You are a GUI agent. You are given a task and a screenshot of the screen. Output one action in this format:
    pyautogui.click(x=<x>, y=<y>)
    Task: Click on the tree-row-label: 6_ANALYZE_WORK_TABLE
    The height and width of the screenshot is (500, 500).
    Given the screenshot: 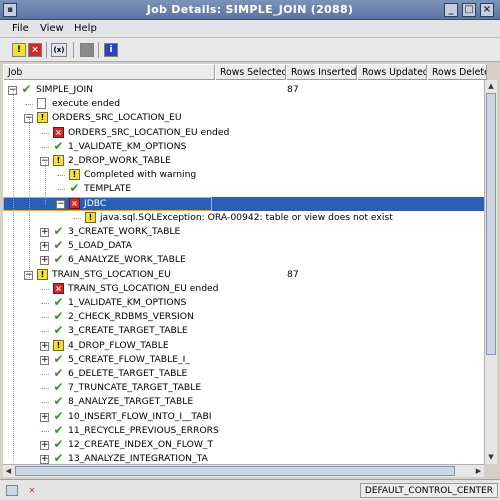 What is the action you would take?
    pyautogui.click(x=127, y=260)
    